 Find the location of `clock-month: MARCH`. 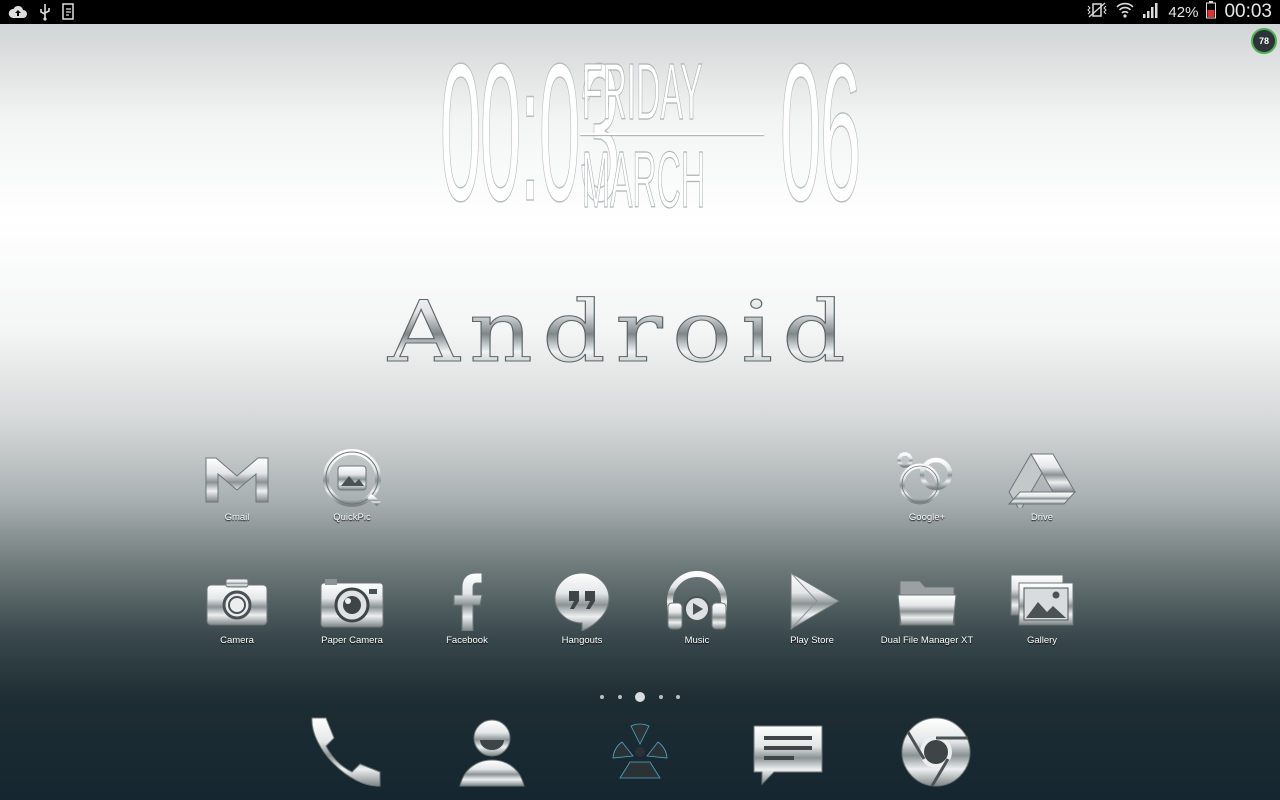

clock-month: MARCH is located at coordinates (644, 179).